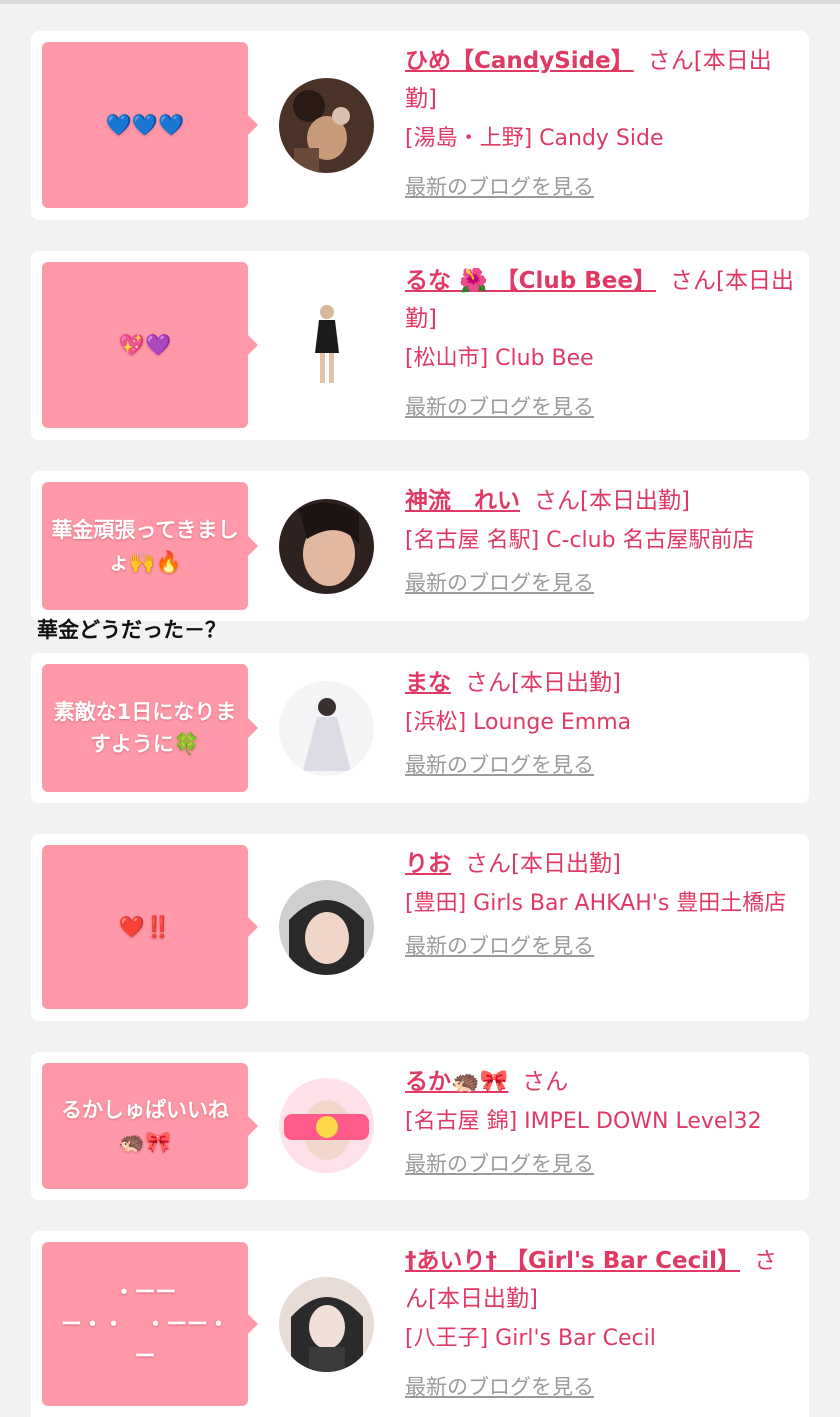  What do you see at coordinates (150, 927) in the screenshot?
I see `message-bubble: ❤️‼️` at bounding box center [150, 927].